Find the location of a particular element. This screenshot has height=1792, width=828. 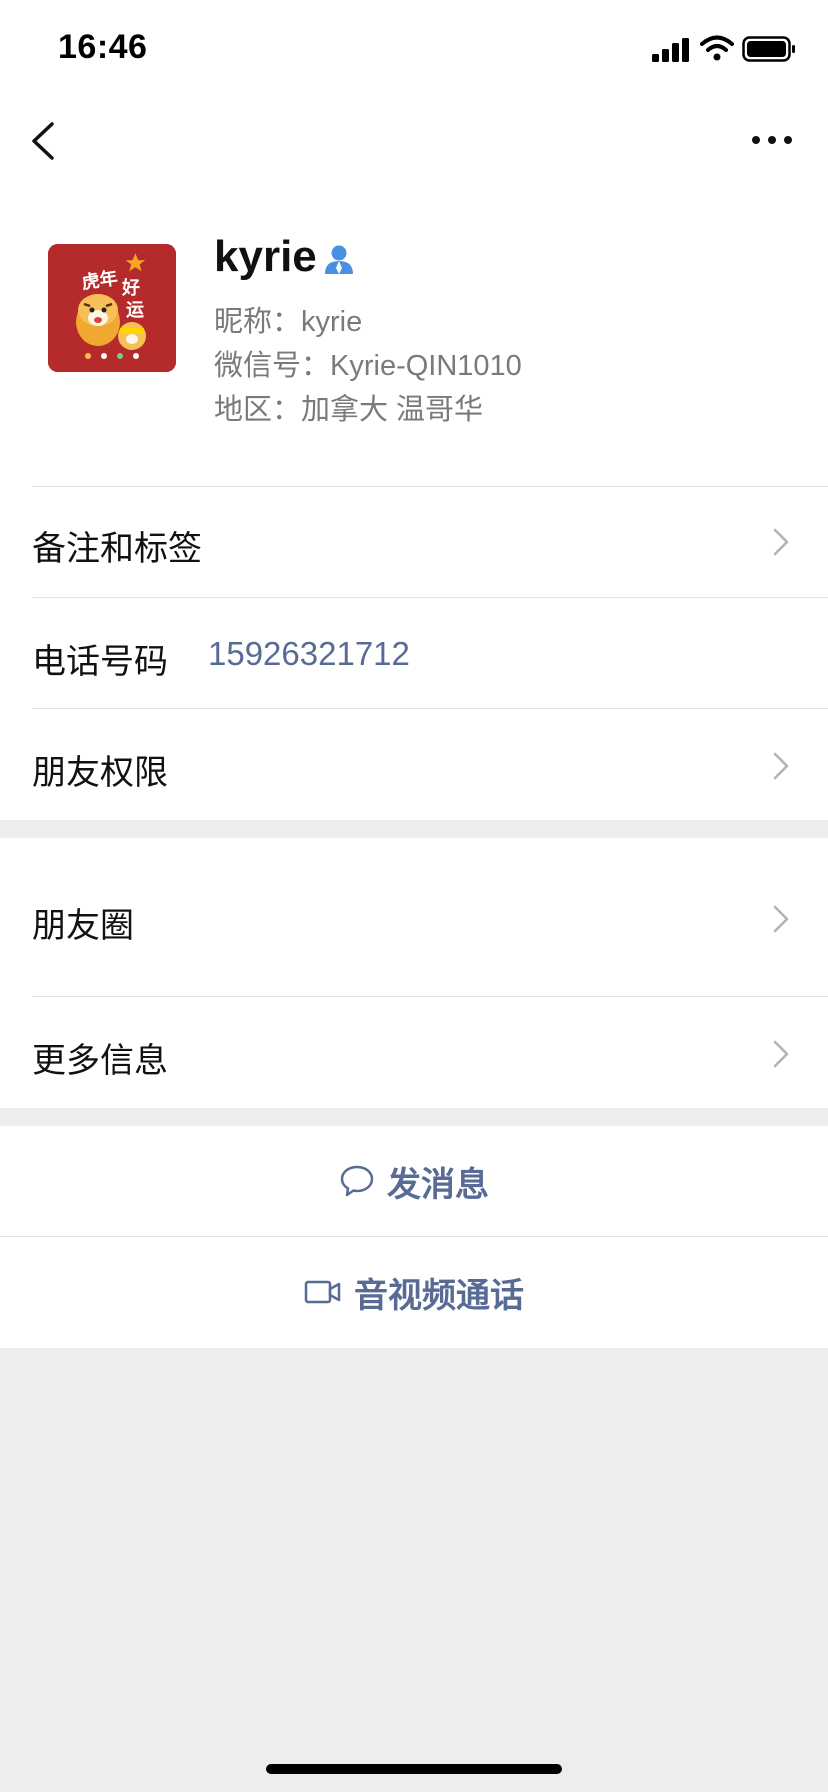

wechat-id-text: 微信号：Kyrie-QIN1010 is located at coordinates (368, 366).